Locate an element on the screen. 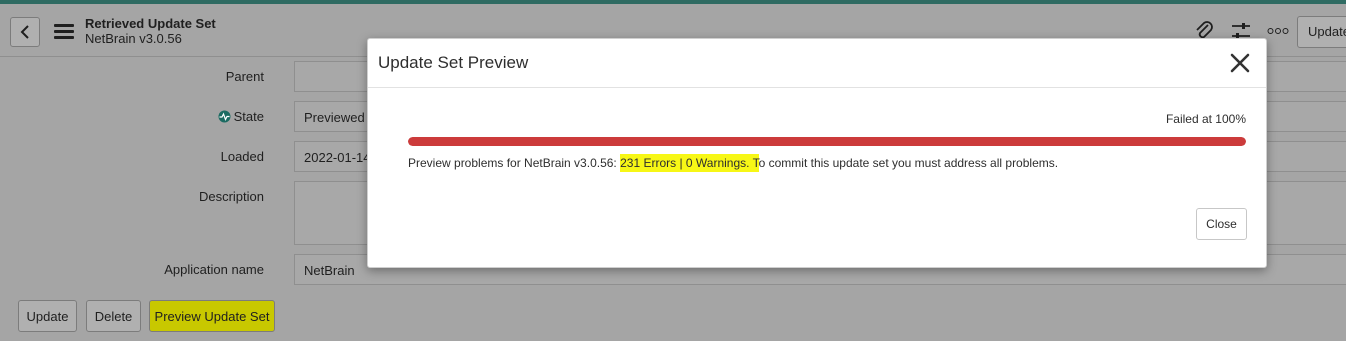 Image resolution: width=1346 pixels, height=341 pixels. progress-bar is located at coordinates (827, 141).